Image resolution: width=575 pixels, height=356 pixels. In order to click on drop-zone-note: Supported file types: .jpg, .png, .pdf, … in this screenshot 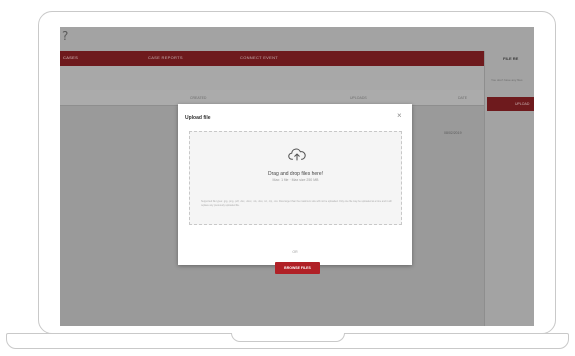, I will do `click(296, 203)`.